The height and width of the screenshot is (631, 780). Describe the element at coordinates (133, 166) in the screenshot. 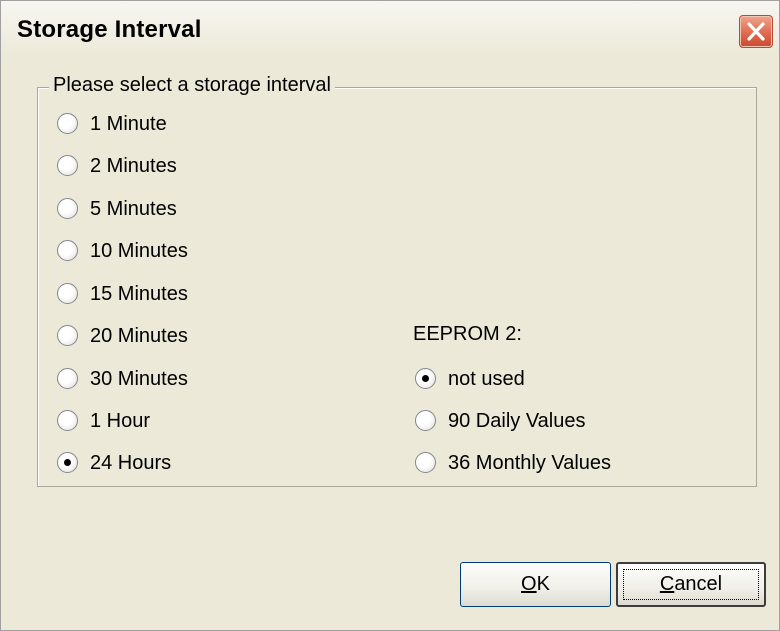

I see `radio-label: 2 Minutes` at that location.